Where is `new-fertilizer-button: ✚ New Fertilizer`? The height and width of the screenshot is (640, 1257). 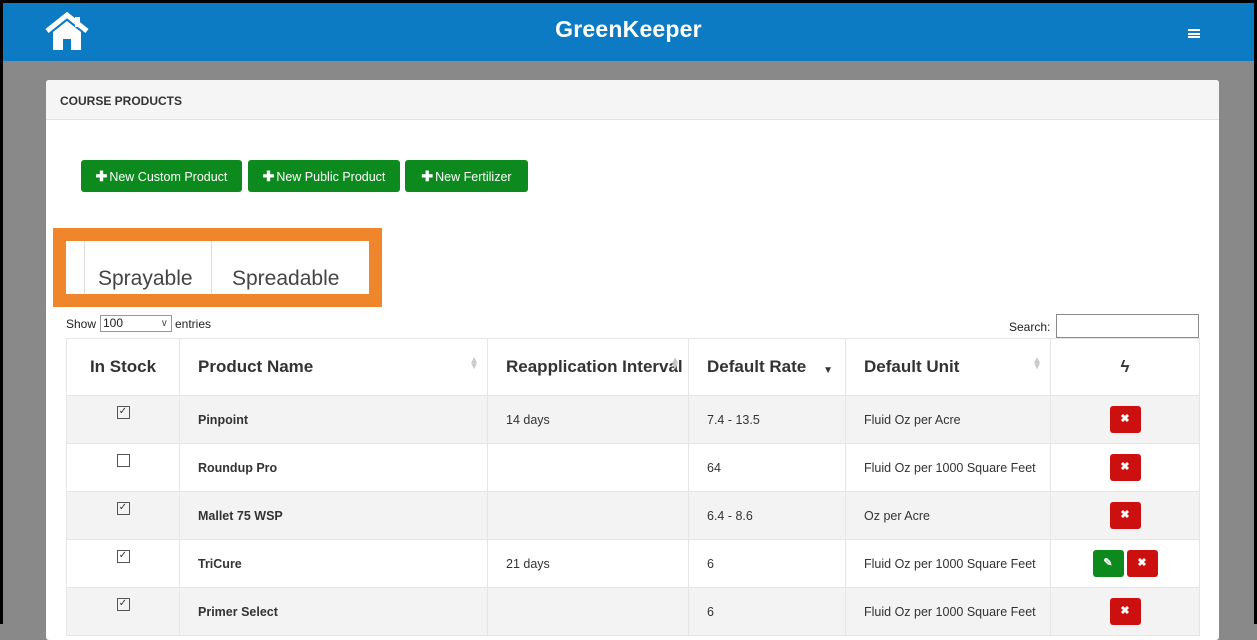 new-fertilizer-button: ✚ New Fertilizer is located at coordinates (466, 176).